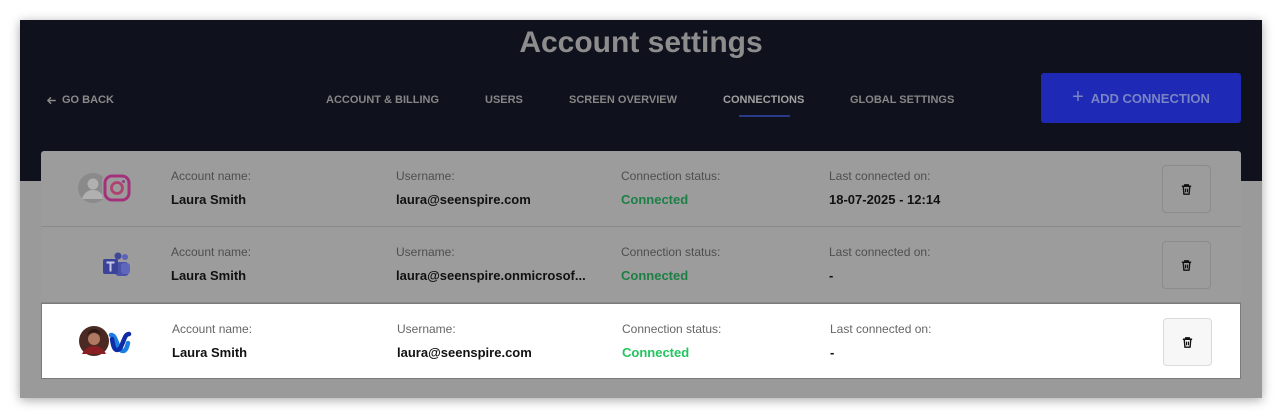  Describe the element at coordinates (120, 342) in the screenshot. I see `webex-icon` at that location.